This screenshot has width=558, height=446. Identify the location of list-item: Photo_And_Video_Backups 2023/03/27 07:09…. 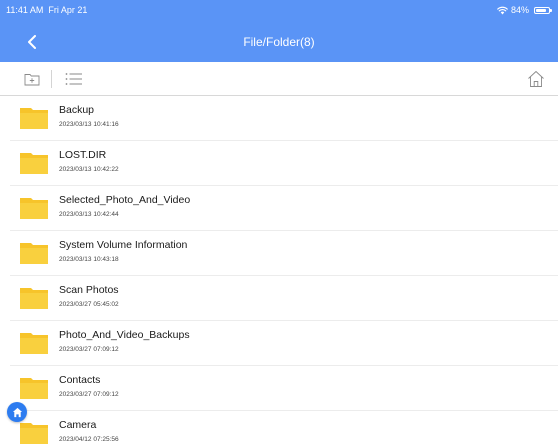
(279, 343).